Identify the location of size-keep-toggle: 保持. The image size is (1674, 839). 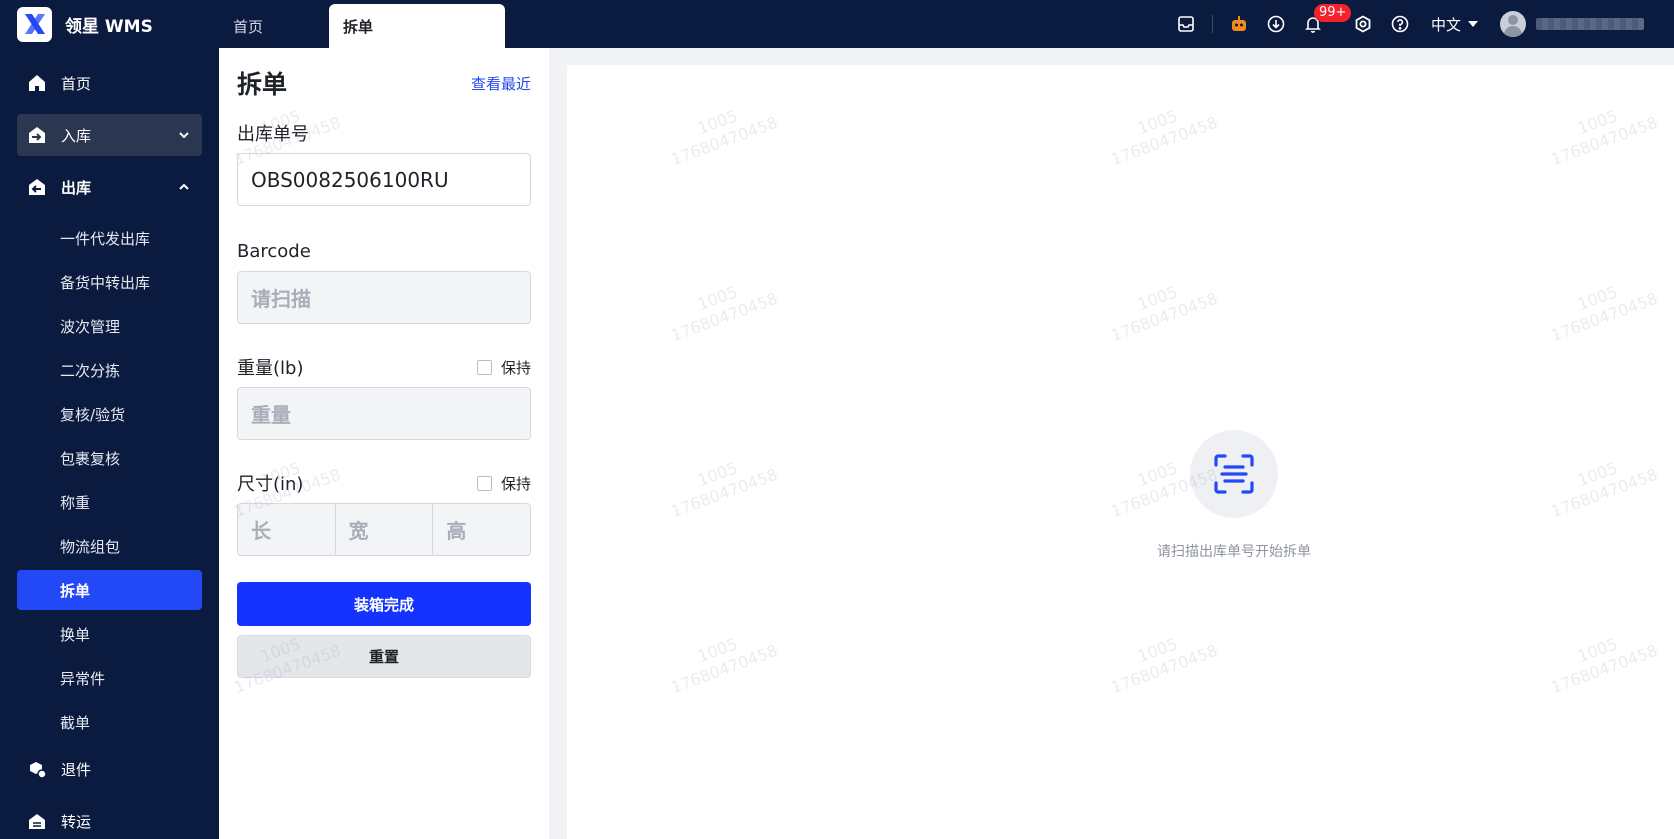
(503, 483).